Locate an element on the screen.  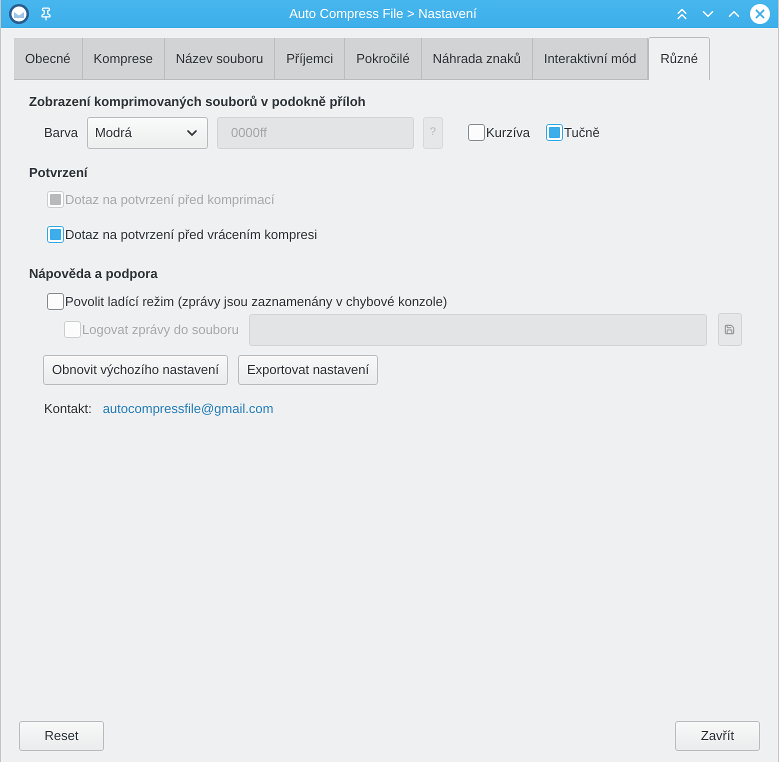
tab: Interaktivní mód is located at coordinates (590, 59).